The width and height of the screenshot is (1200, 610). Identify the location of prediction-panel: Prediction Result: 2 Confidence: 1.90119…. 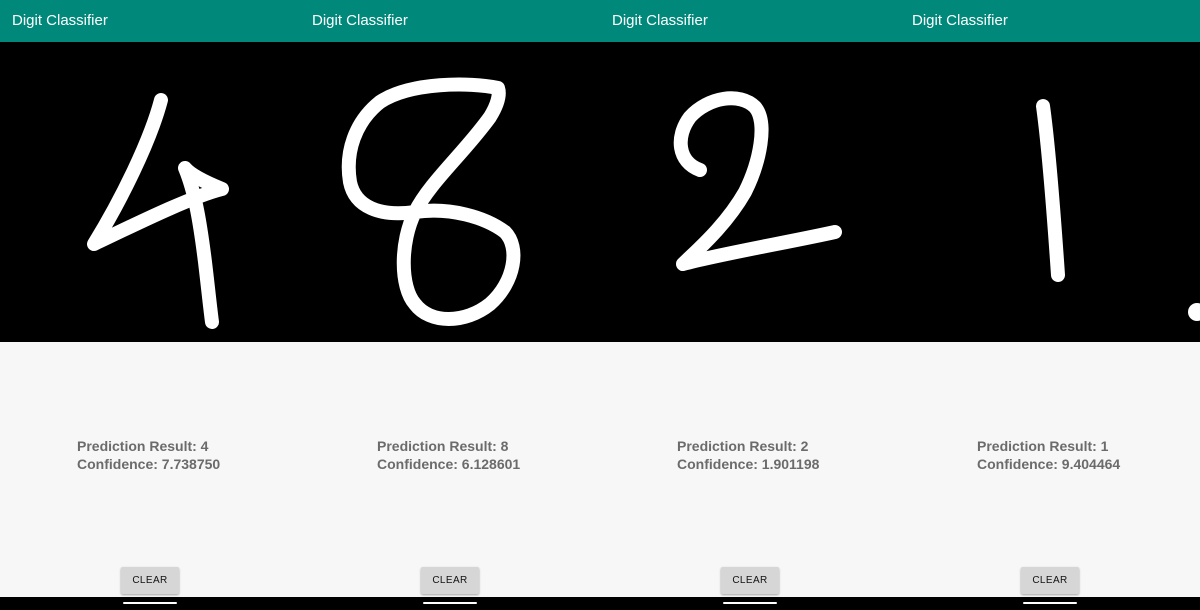
(748, 455).